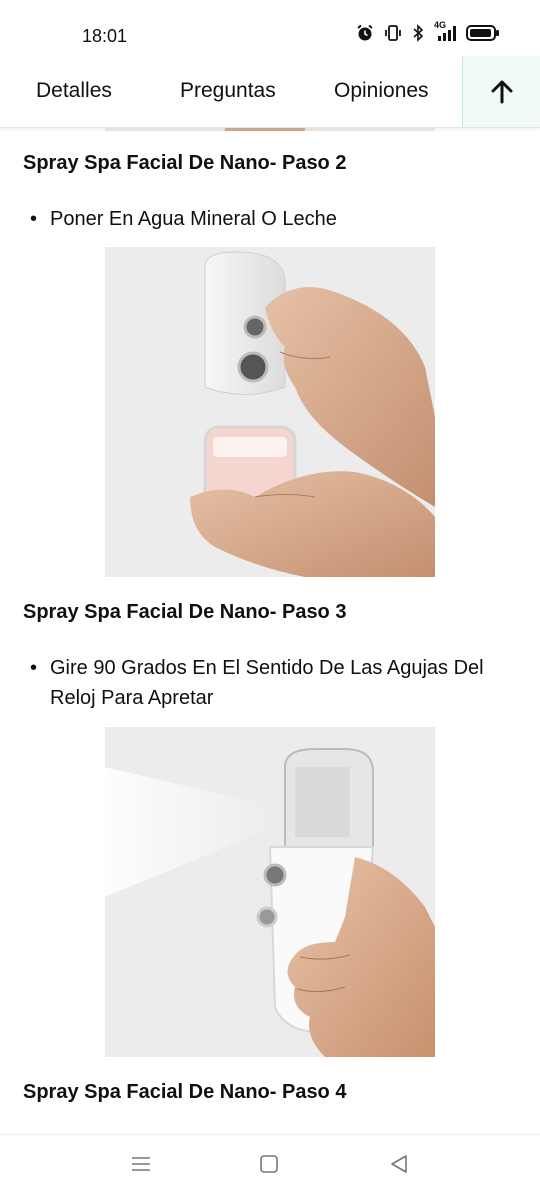 The image size is (540, 1200). I want to click on step-3-title: Spray Spa Facial De Nano- Paso 3, so click(185, 612).